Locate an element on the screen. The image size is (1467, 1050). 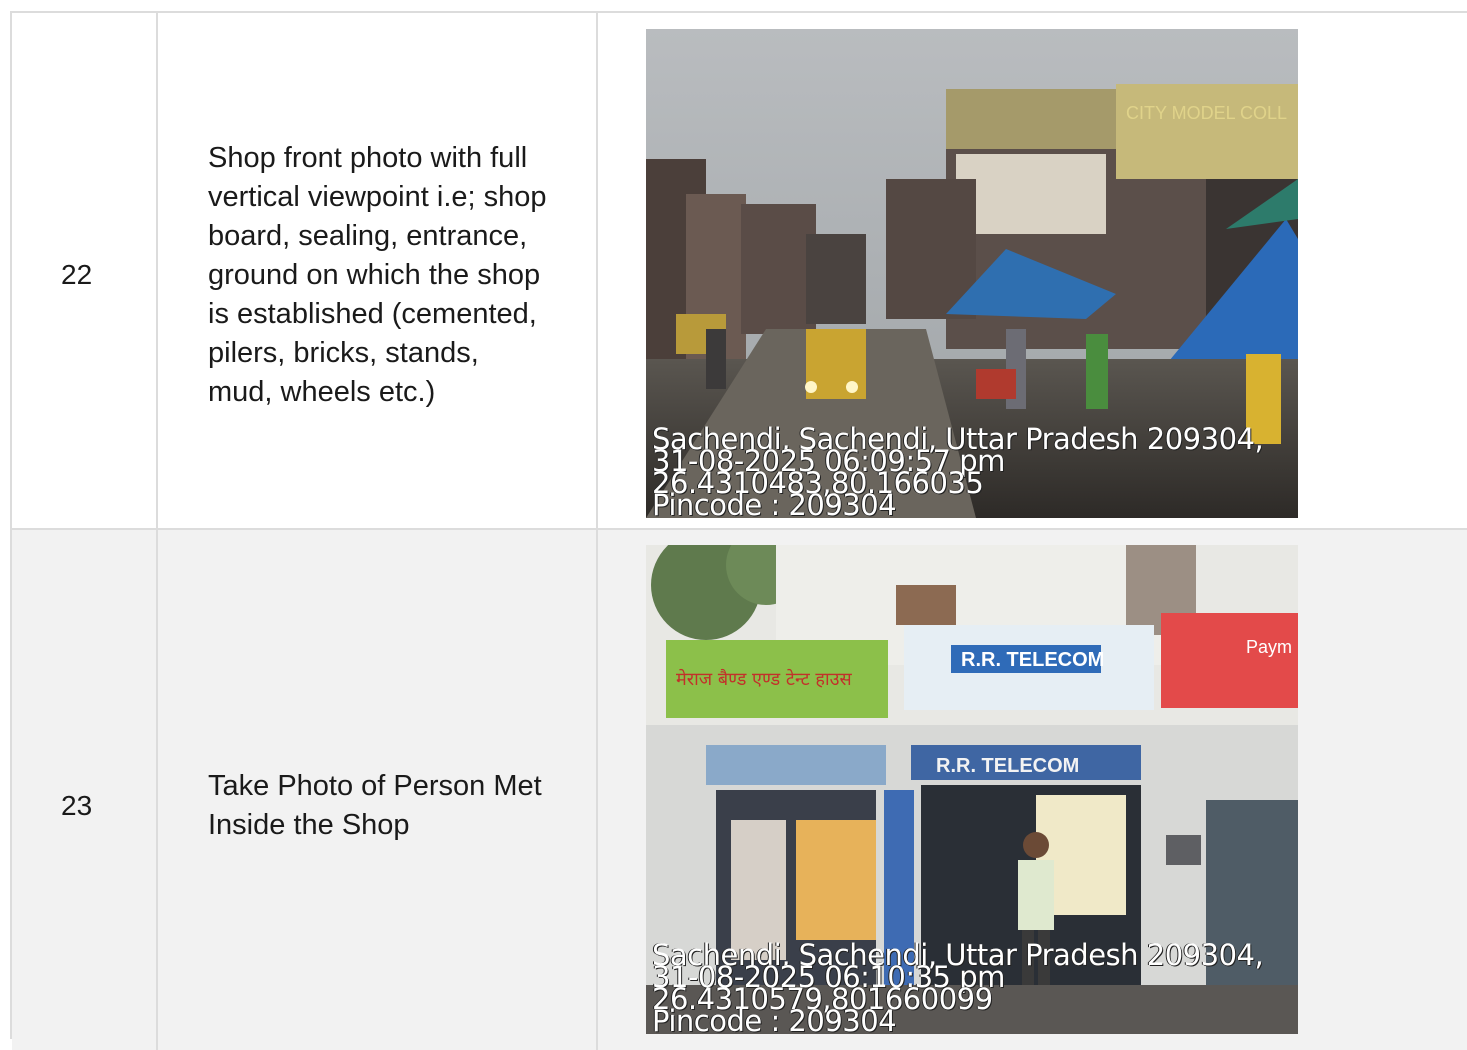
coaching-signboard is located at coordinates (1207, 131).